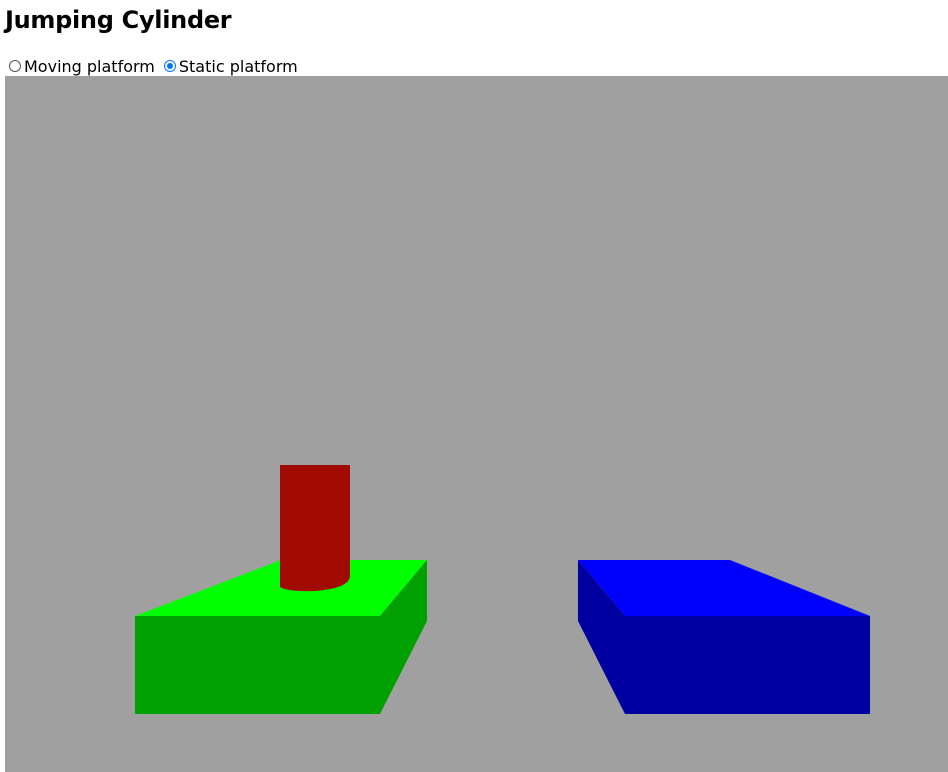 This screenshot has height=772, width=948. What do you see at coordinates (169, 66) in the screenshot?
I see `static-platform-radio` at bounding box center [169, 66].